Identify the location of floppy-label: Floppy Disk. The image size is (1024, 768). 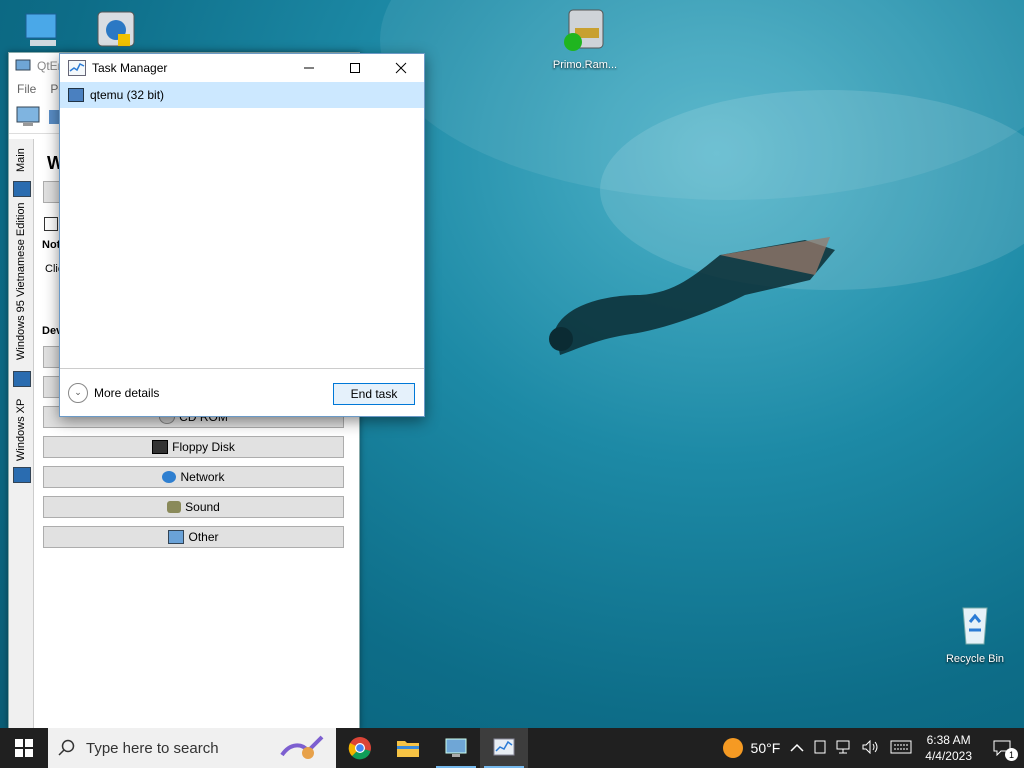
(203, 447).